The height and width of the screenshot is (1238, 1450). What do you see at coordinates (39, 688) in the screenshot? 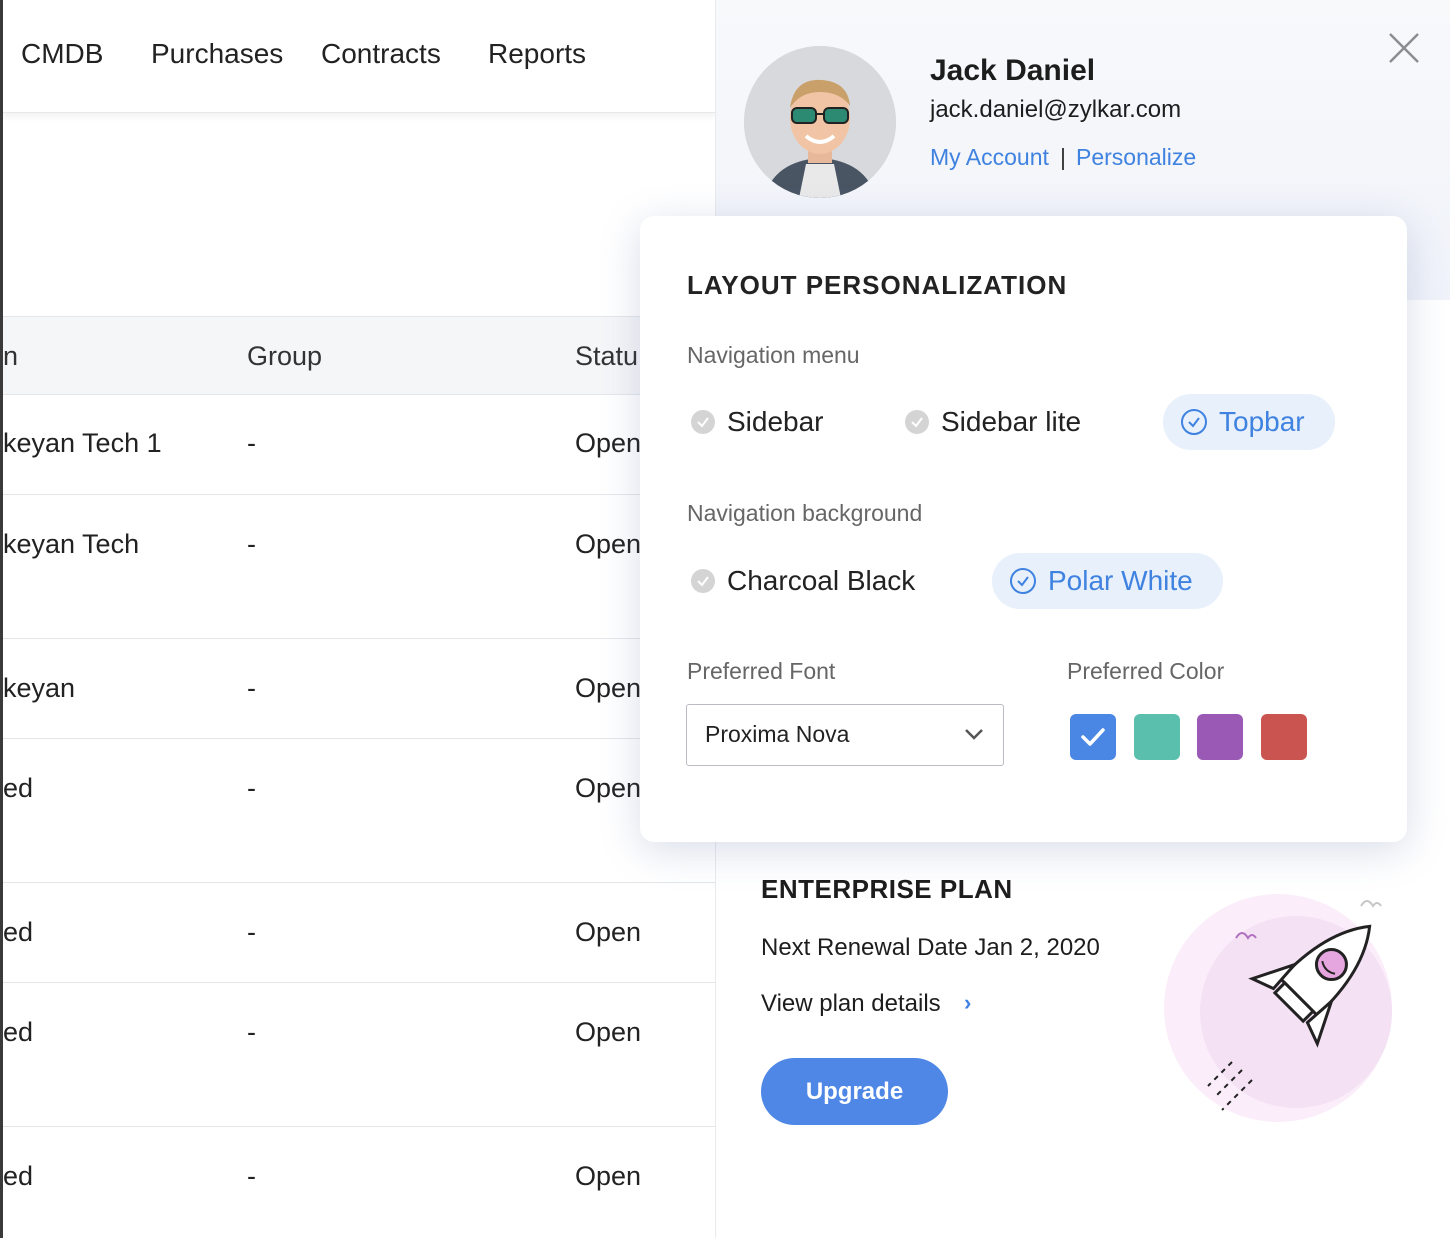
I see `cell-name: keyan` at bounding box center [39, 688].